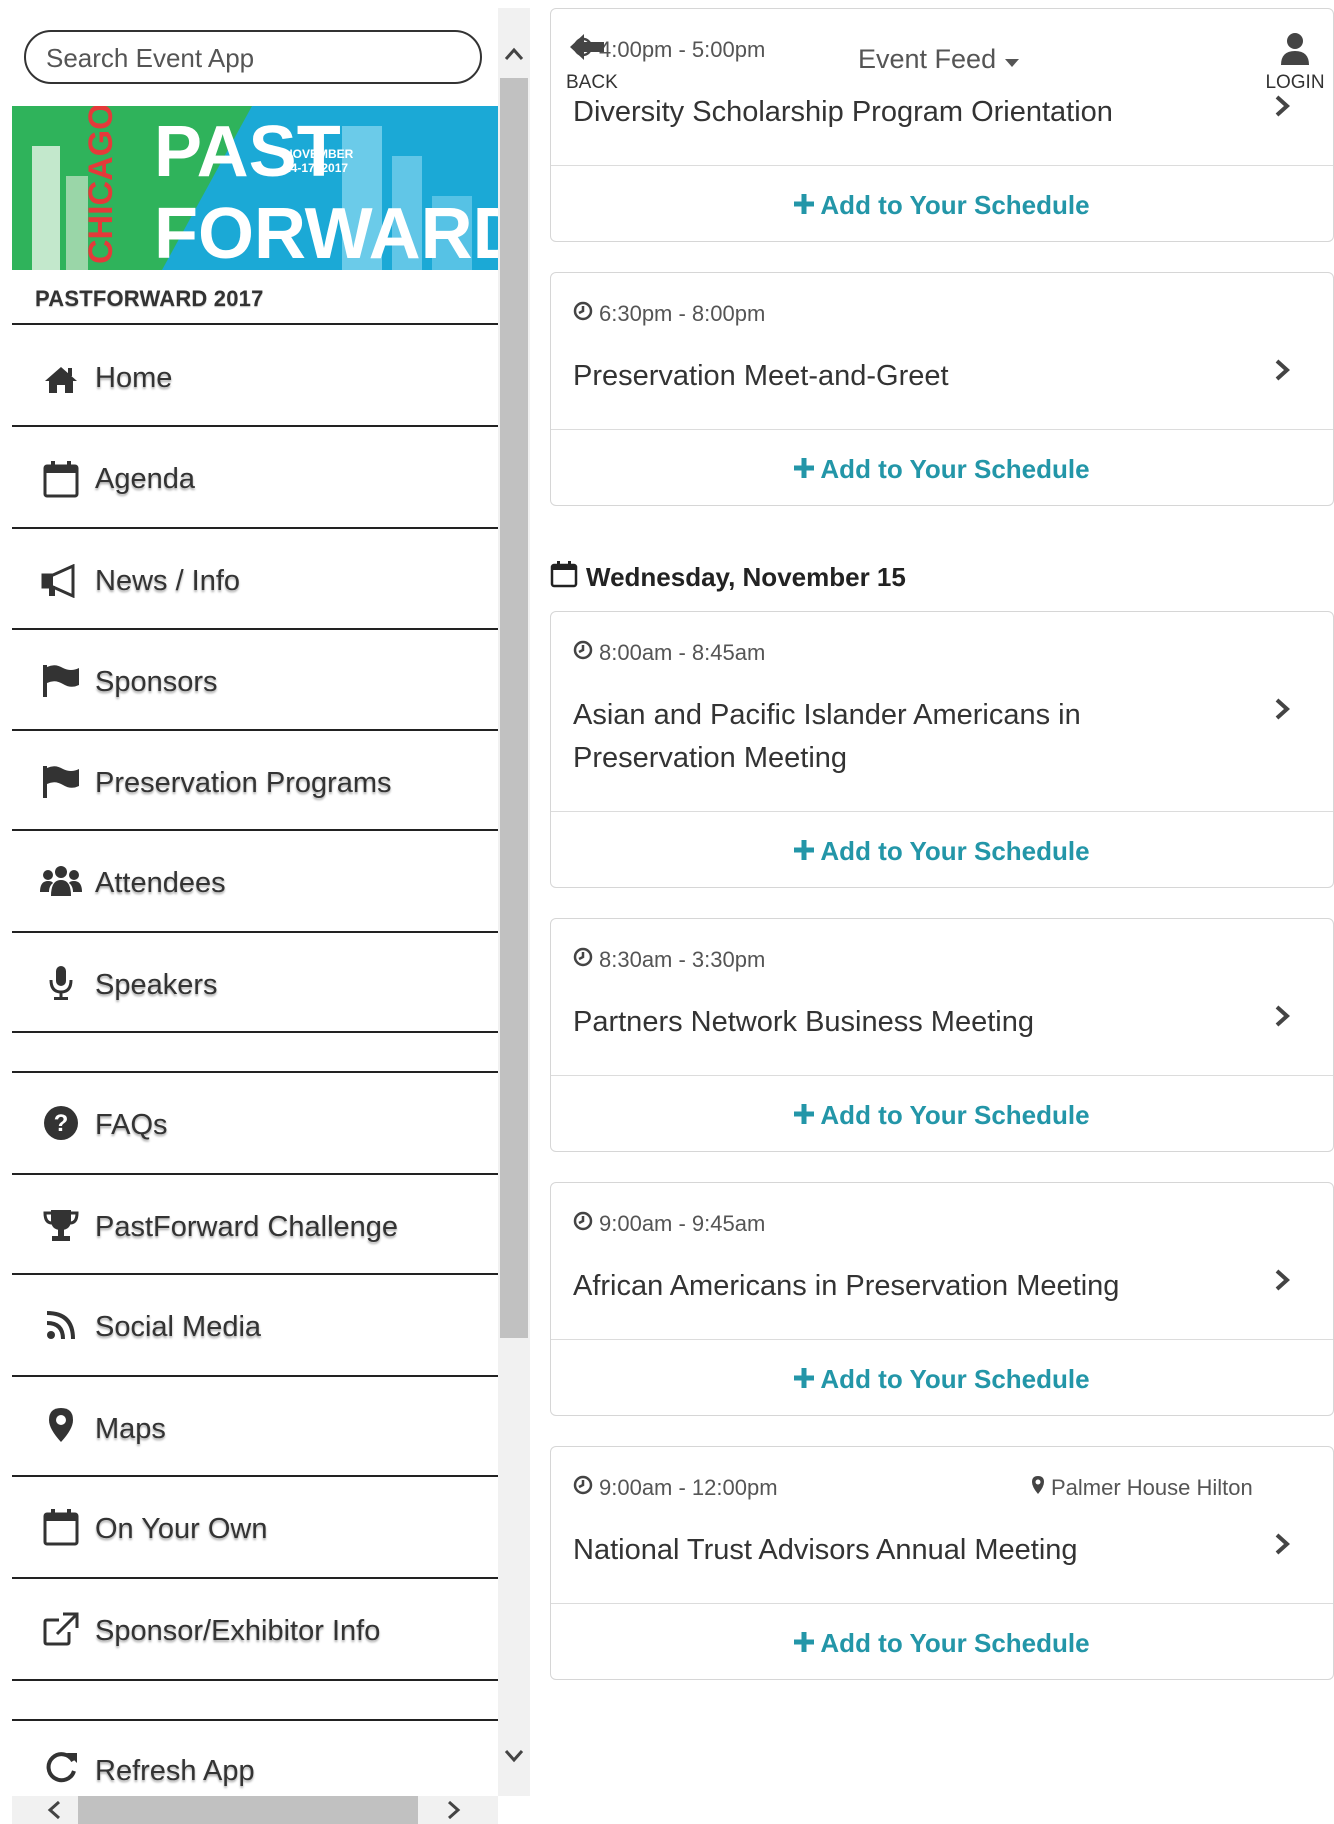 The image size is (1334, 1824). What do you see at coordinates (927, 59) in the screenshot?
I see `event-feed-title: Event Feed` at bounding box center [927, 59].